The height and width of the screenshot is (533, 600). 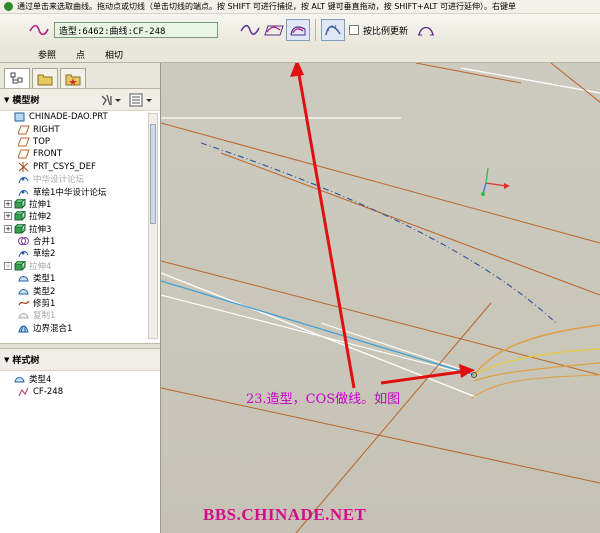 I want to click on tree-item-label: RIGHT, so click(x=46, y=129).